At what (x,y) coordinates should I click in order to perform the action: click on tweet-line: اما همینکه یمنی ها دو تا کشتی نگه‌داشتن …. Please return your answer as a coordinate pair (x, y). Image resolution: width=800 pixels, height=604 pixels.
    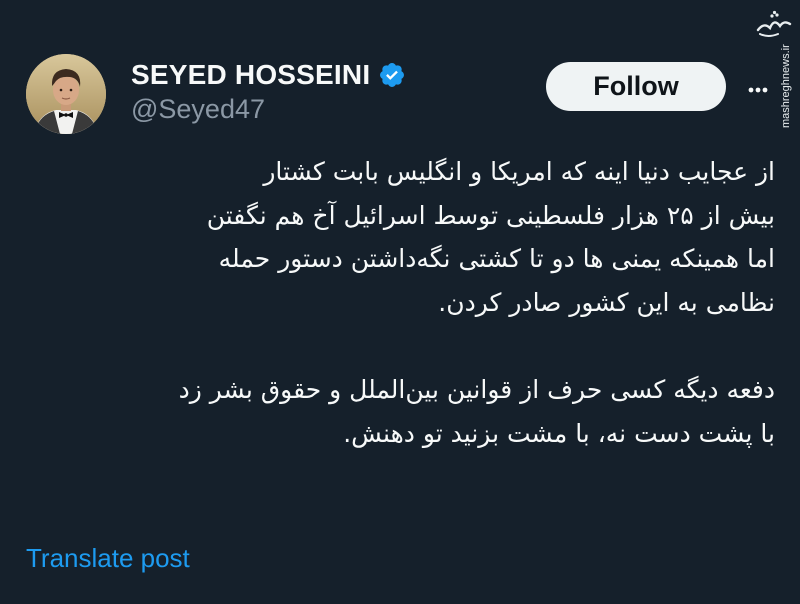
    Looking at the image, I should click on (496, 258).